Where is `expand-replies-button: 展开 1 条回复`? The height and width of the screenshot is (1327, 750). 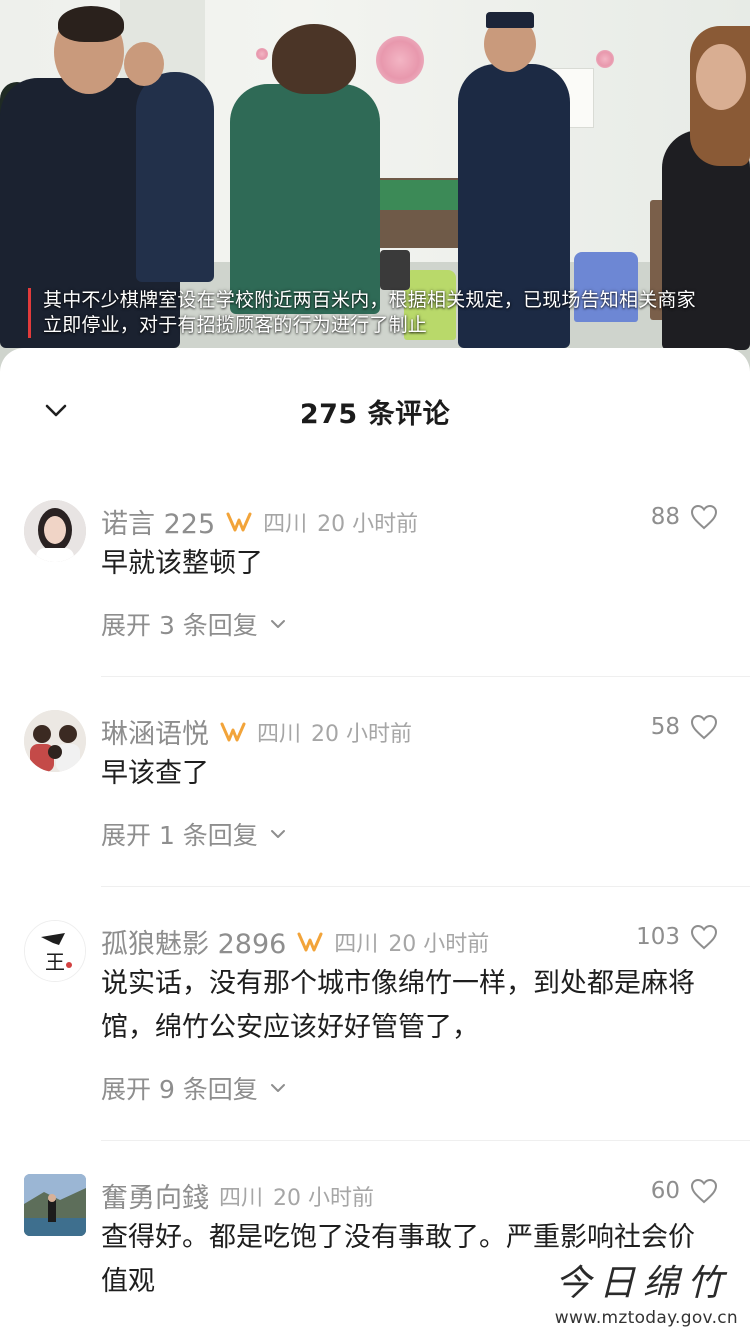 expand-replies-button: 展开 1 条回复 is located at coordinates (193, 834).